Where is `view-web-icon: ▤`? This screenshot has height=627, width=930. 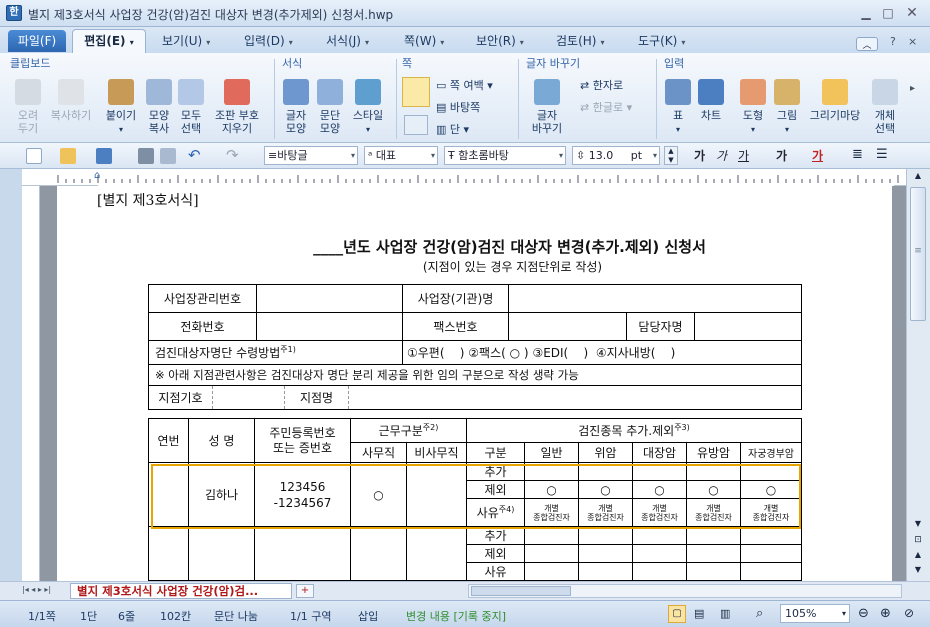
view-web-icon: ▤ is located at coordinates (699, 613).